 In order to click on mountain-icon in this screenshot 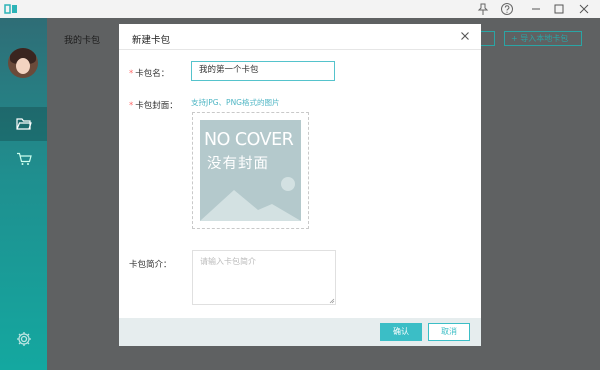, I will do `click(250, 199)`.